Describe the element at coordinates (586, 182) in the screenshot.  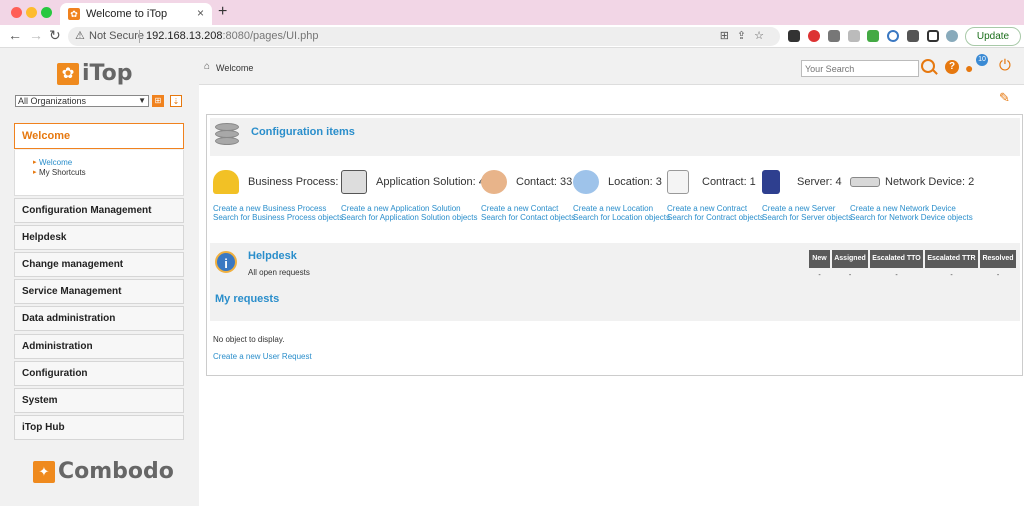
I see `location-icon` at that location.